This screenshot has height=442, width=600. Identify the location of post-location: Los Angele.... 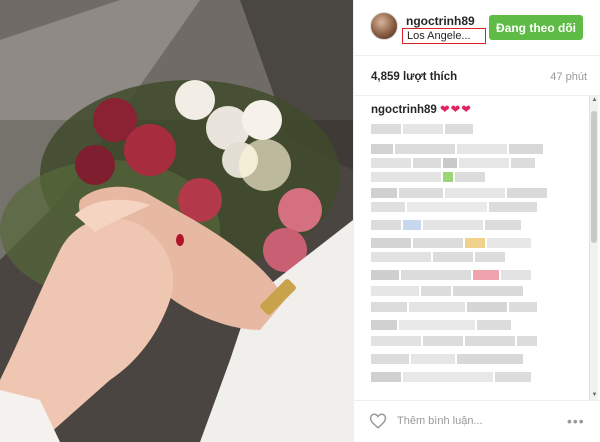
(444, 36).